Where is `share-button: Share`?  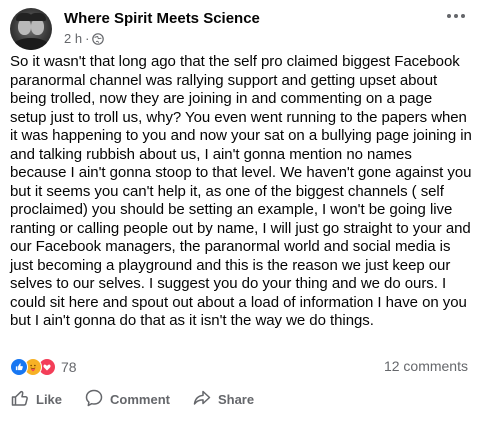
share-button: Share is located at coordinates (223, 399).